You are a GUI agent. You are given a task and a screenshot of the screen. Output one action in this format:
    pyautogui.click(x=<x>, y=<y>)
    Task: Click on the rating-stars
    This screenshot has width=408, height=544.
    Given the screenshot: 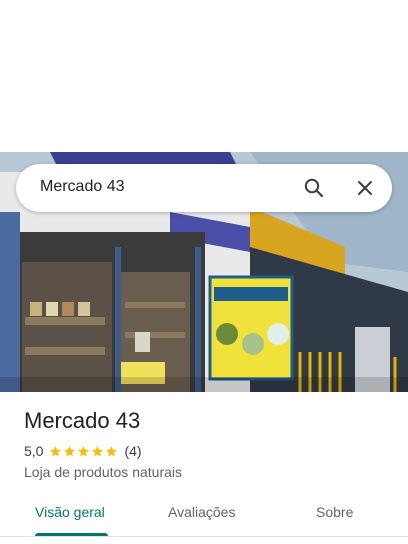 What is the action you would take?
    pyautogui.click(x=83, y=451)
    